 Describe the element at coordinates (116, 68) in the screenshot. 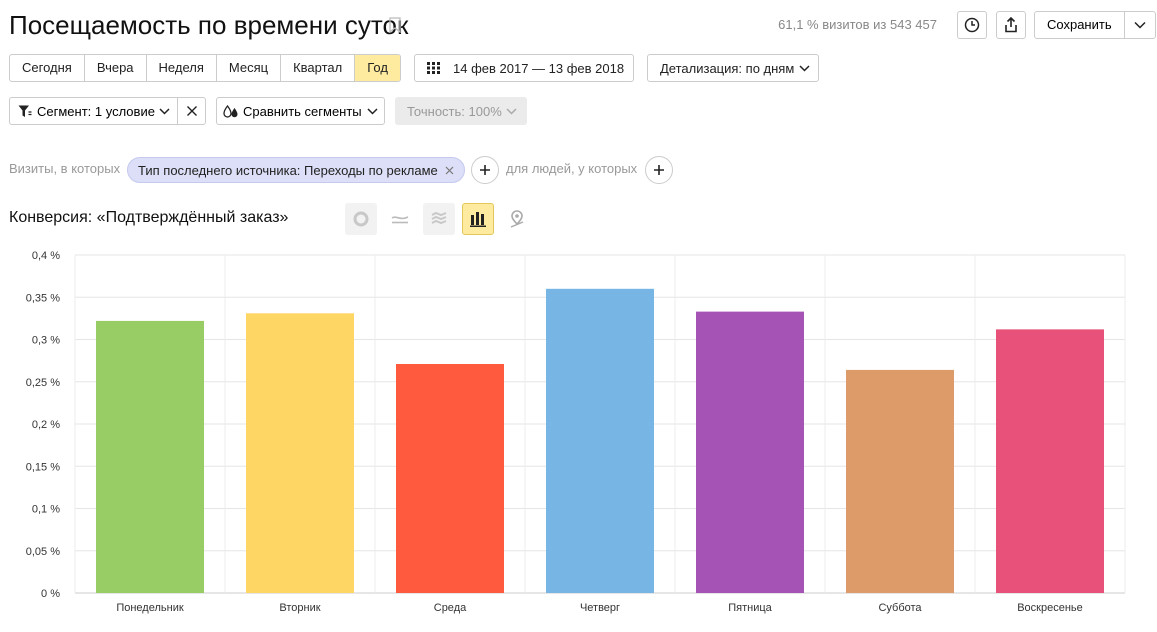

I see `period-yesterday: Вчера` at that location.